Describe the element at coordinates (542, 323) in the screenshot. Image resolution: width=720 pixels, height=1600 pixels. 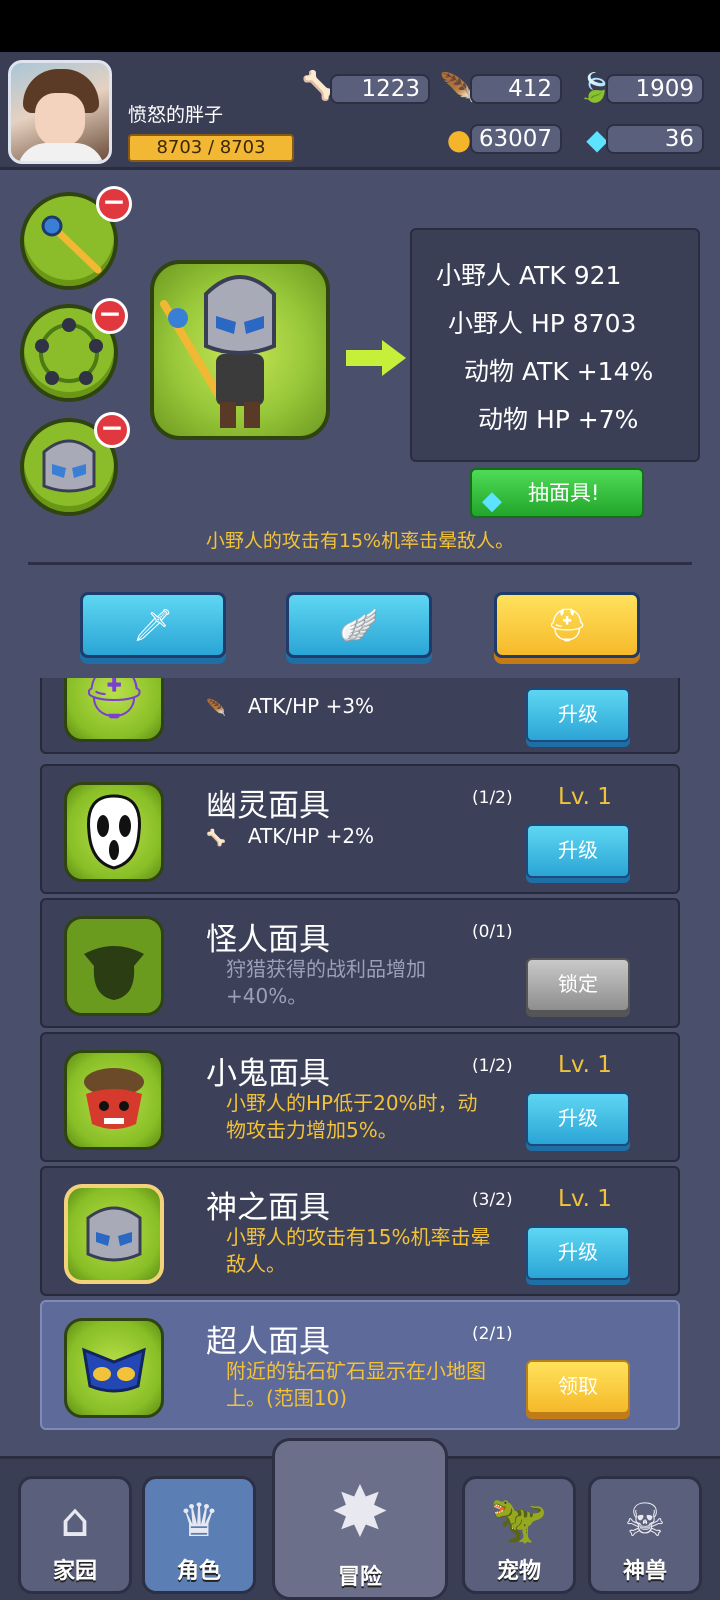
I see `stat-hp: 小野人 HP 8703` at that location.